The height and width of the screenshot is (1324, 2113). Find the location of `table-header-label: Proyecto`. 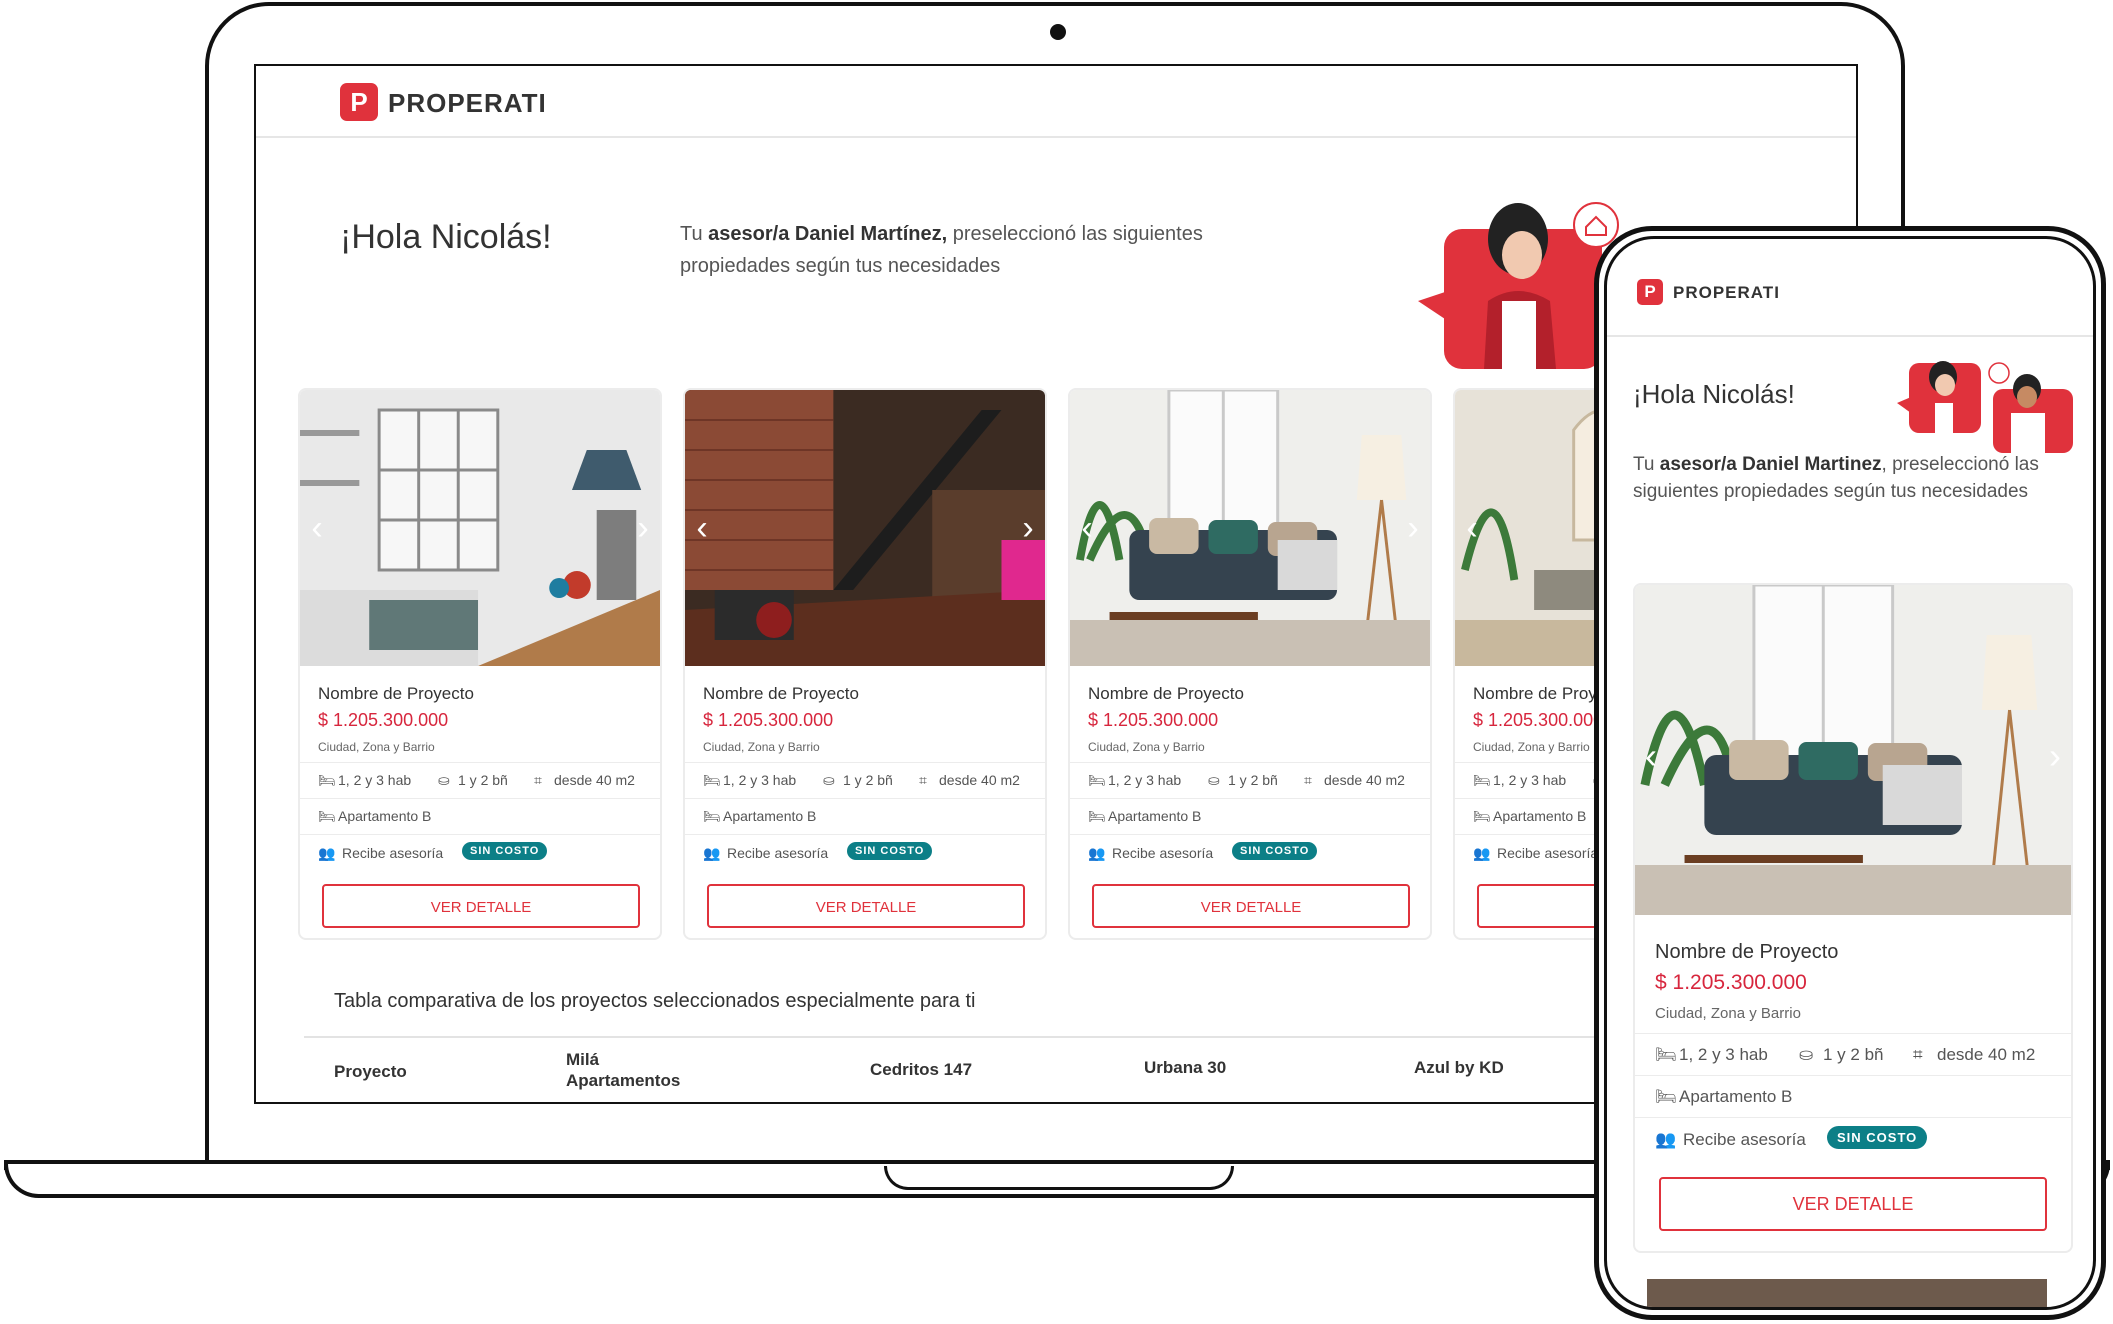

table-header-label: Proyecto is located at coordinates (370, 1071).